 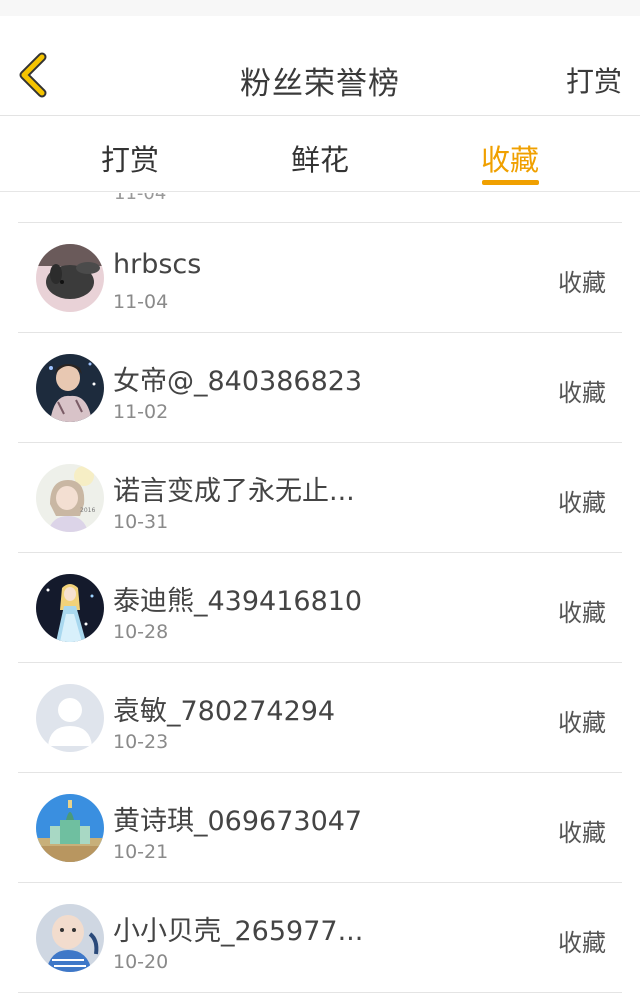 I want to click on baby-avatar-icon, so click(x=70, y=938).